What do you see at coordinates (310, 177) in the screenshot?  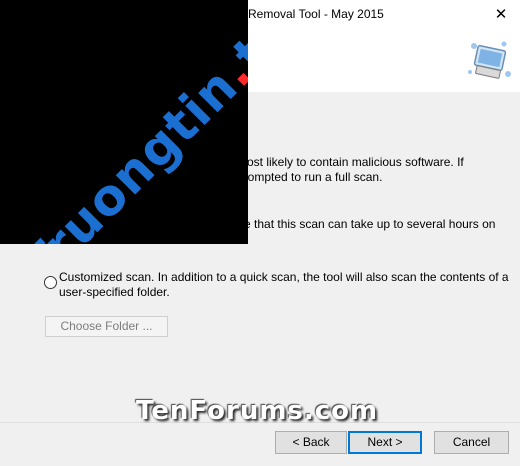 I see `quick-scan-description-line2: prompted to run a full scan.` at bounding box center [310, 177].